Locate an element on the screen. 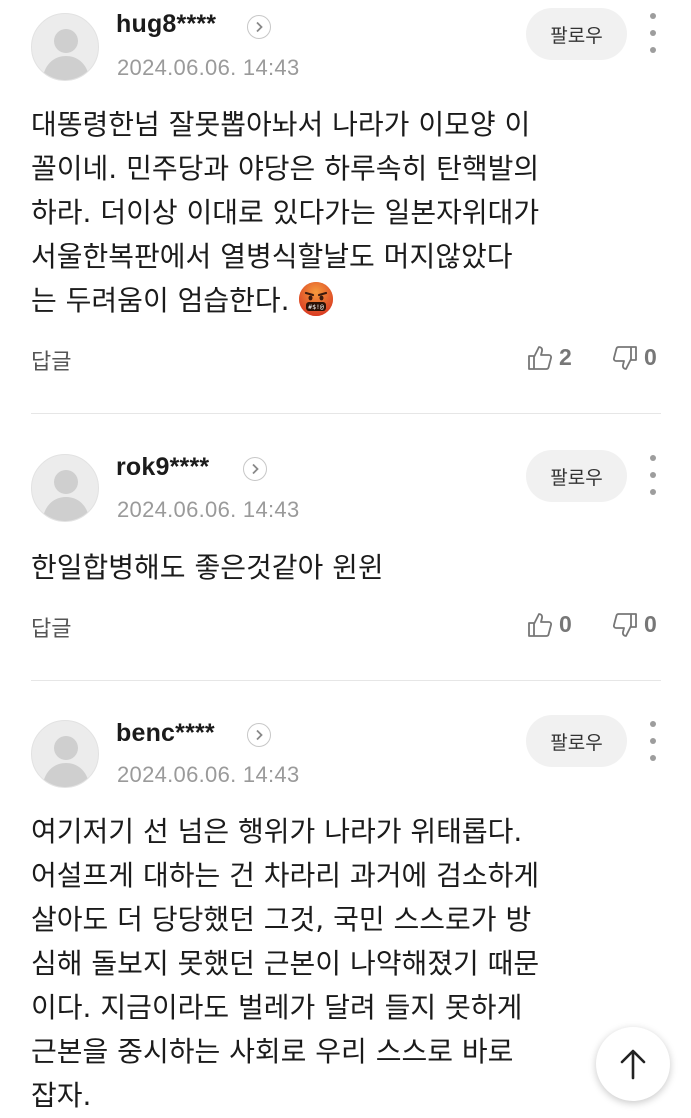 This screenshot has height=1118, width=691. scroll-to-top-button is located at coordinates (633, 1064).